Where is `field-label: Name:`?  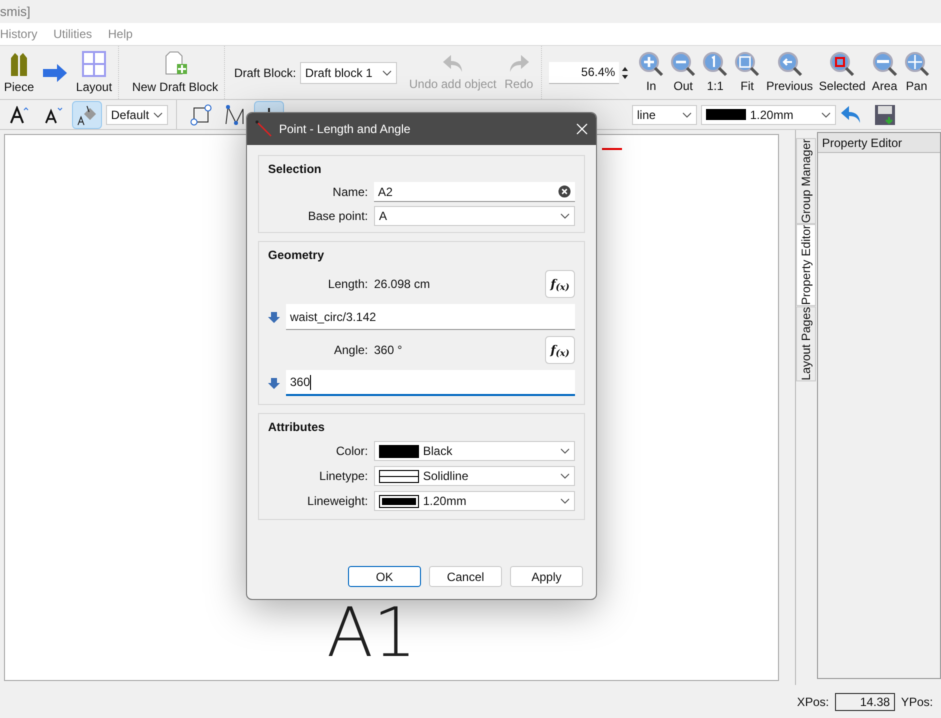
field-label: Name: is located at coordinates (350, 192).